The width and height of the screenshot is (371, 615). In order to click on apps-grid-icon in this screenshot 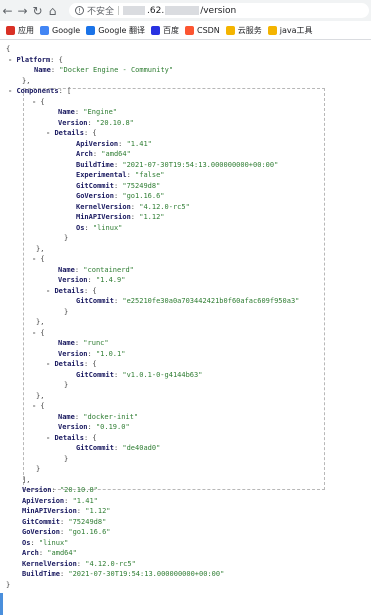, I will do `click(10, 30)`.